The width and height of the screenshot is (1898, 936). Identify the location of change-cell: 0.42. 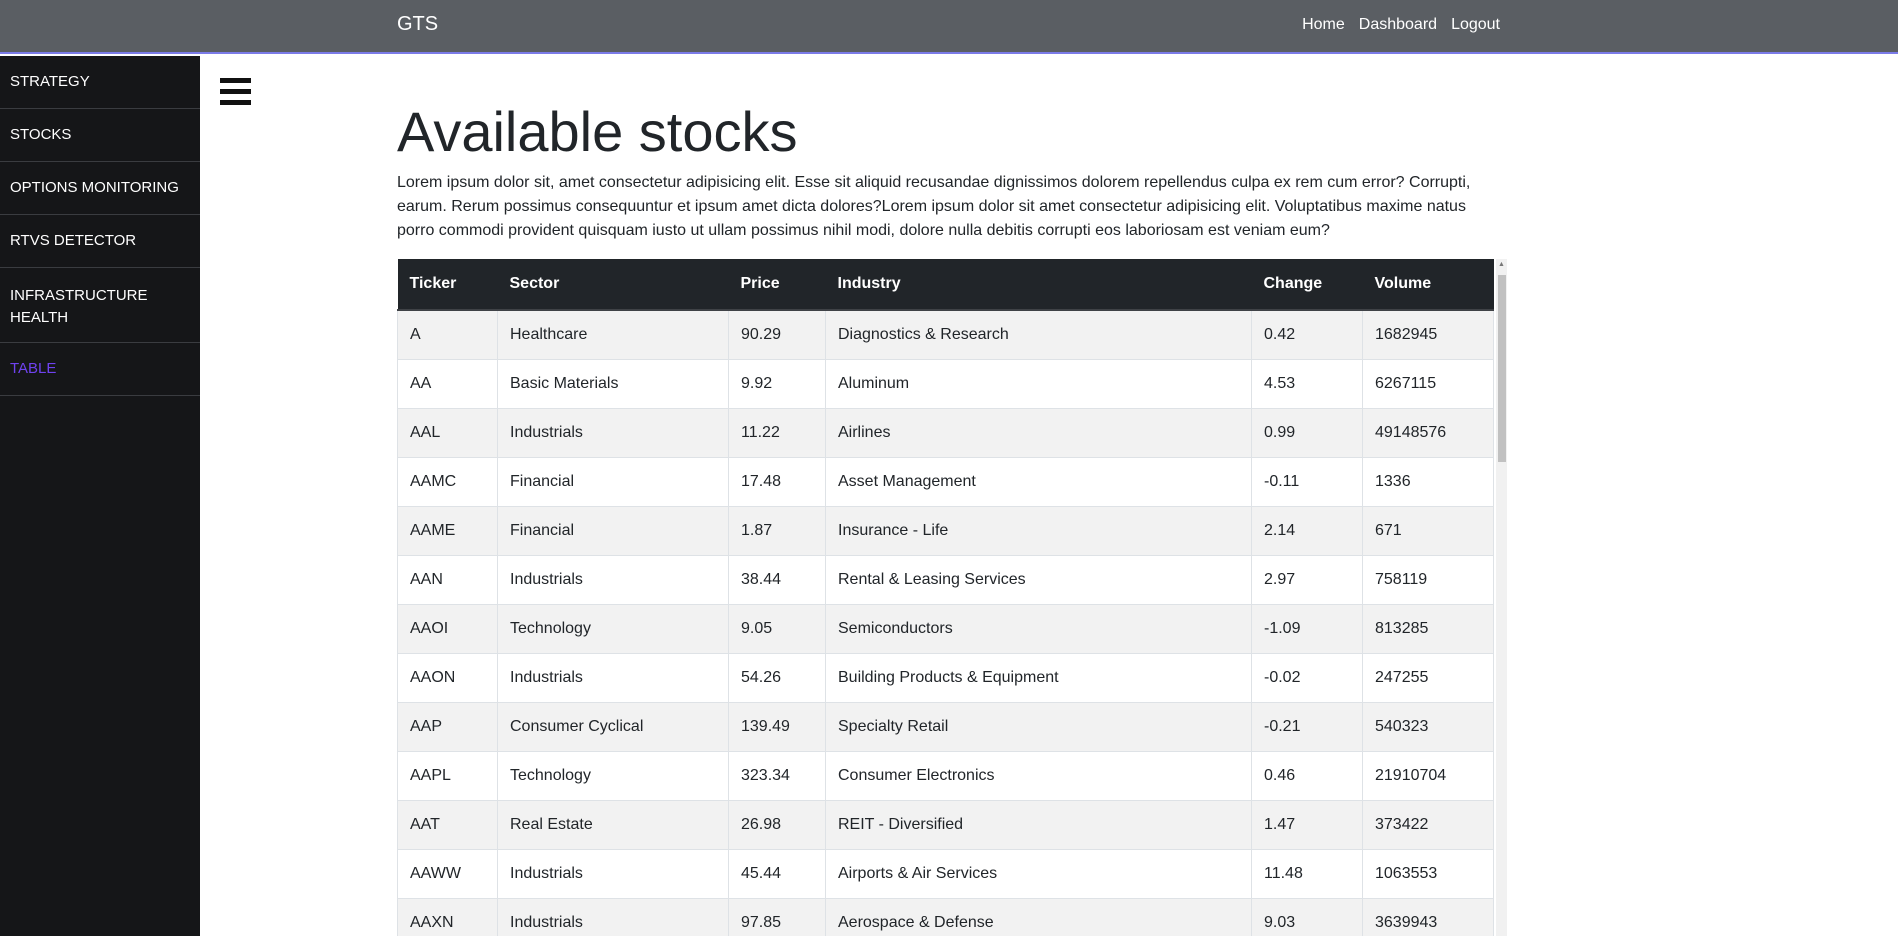
(1307, 334).